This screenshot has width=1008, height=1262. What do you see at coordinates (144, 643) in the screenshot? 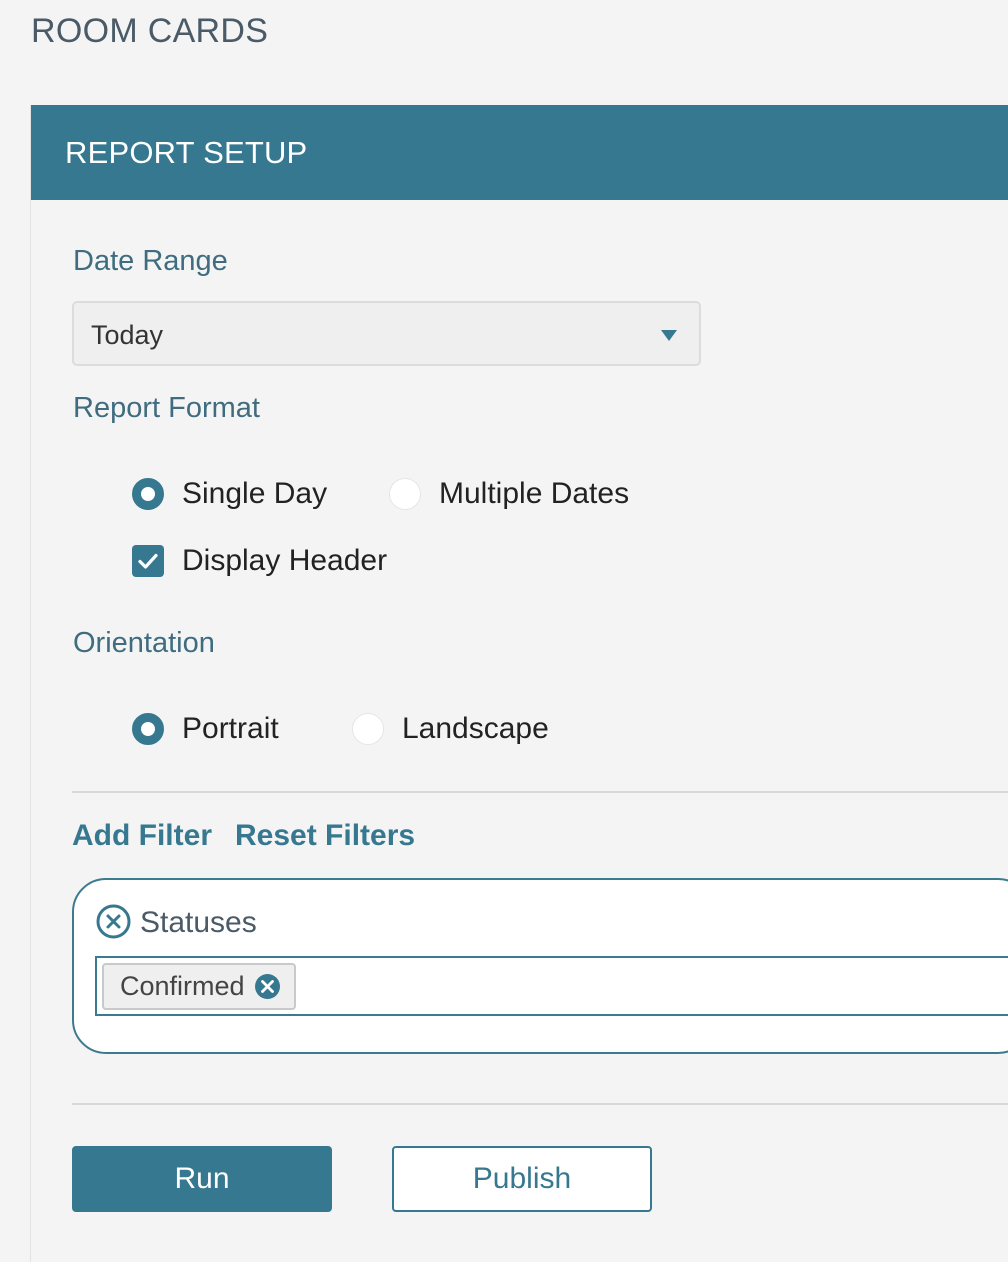
I see `orientation-label: Orientation` at bounding box center [144, 643].